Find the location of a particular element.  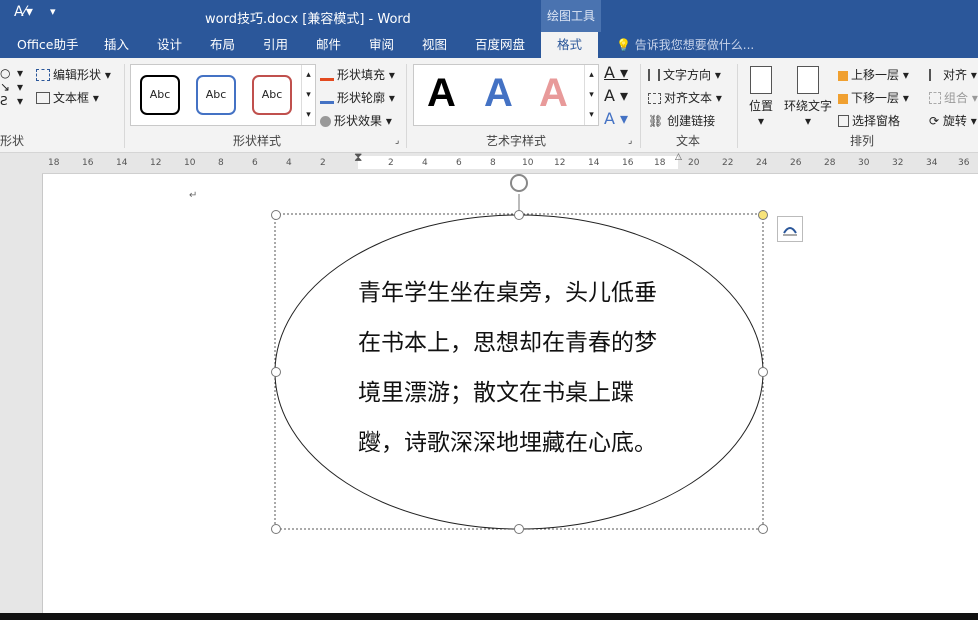

text-line: 境里漂游；散文在书桌上蹀 is located at coordinates (496, 393).